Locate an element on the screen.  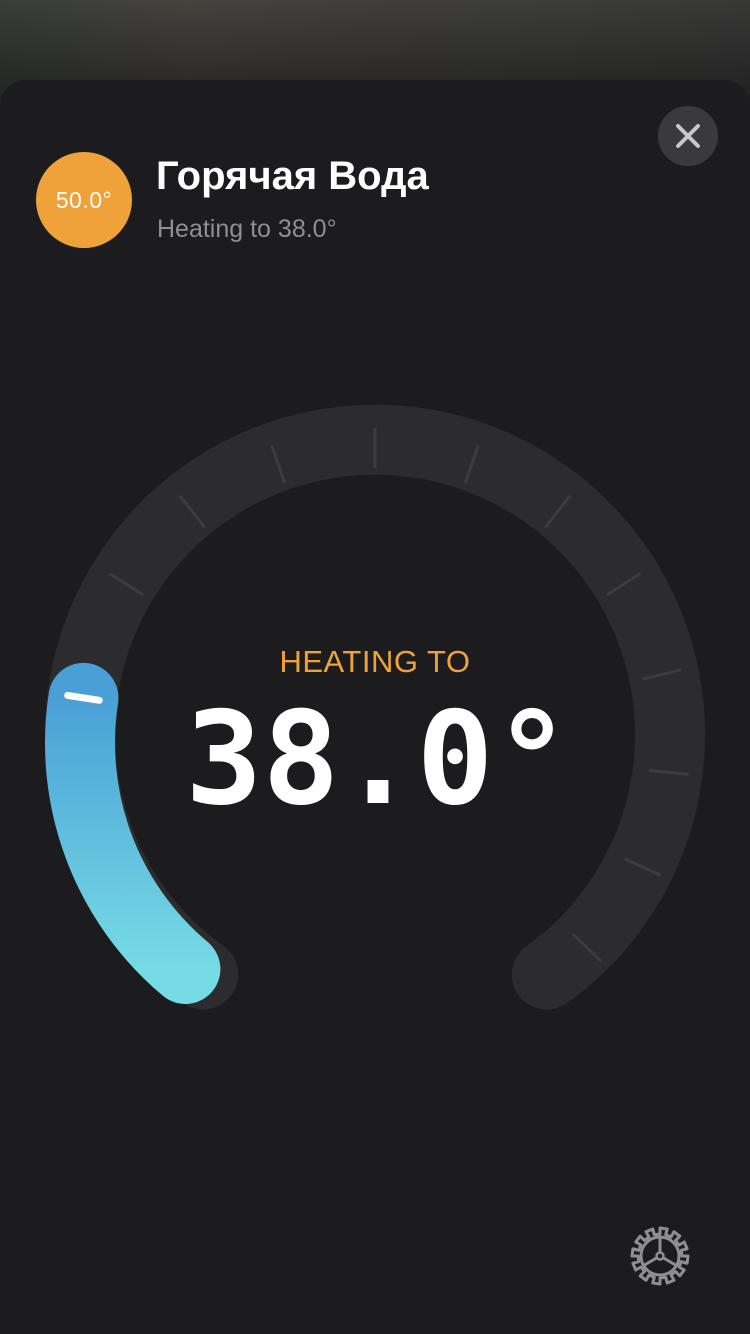
gear-icon is located at coordinates (660, 1256).